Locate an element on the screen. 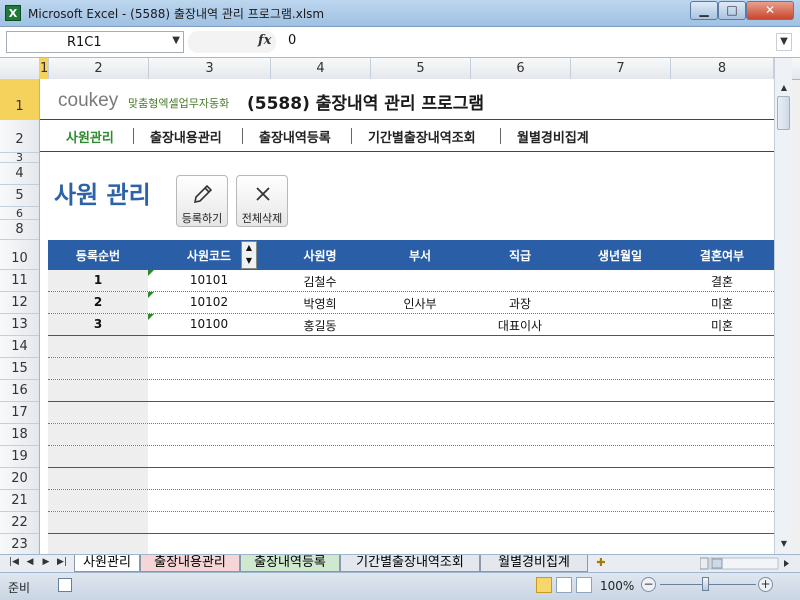 The height and width of the screenshot is (600, 800). column-header: 4 is located at coordinates (321, 68).